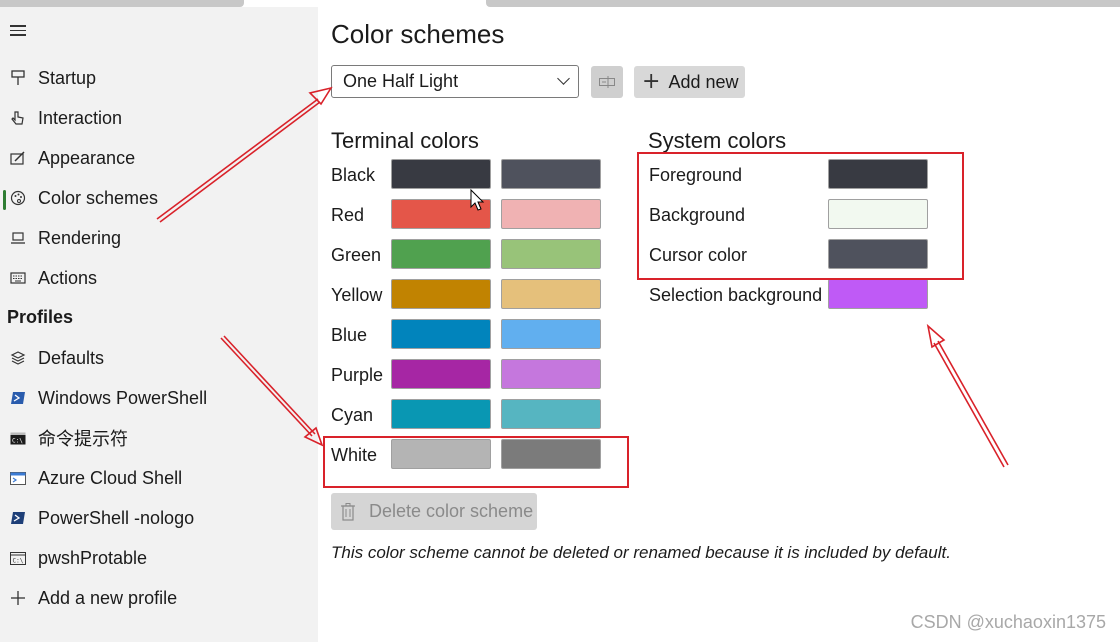 This screenshot has height=642, width=1120. What do you see at coordinates (800, 216) in the screenshot?
I see `annotation-rect-system-colors` at bounding box center [800, 216].